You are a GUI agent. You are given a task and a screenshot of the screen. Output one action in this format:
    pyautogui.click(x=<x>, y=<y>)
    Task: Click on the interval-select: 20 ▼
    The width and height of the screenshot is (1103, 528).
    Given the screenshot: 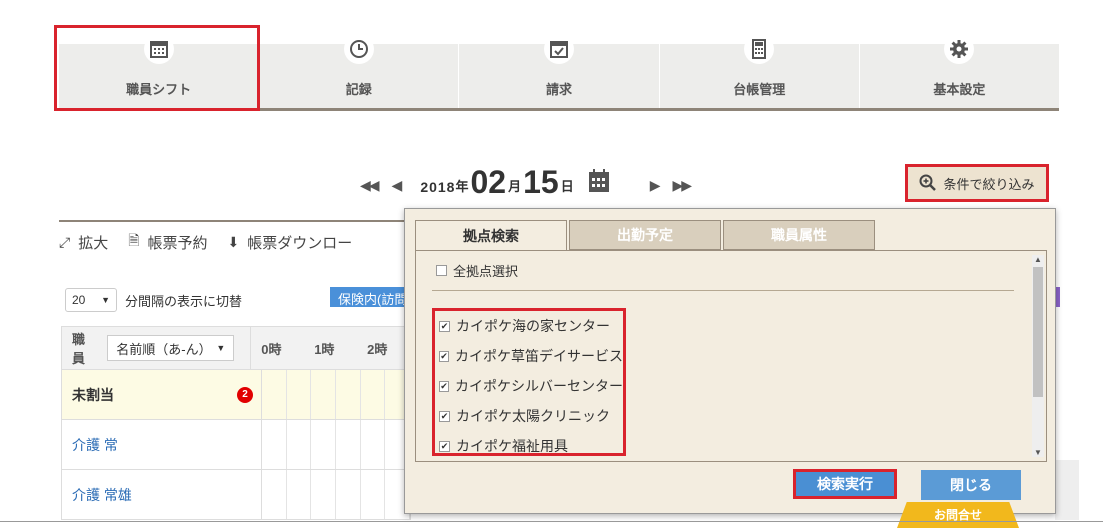 What is the action you would take?
    pyautogui.click(x=91, y=300)
    